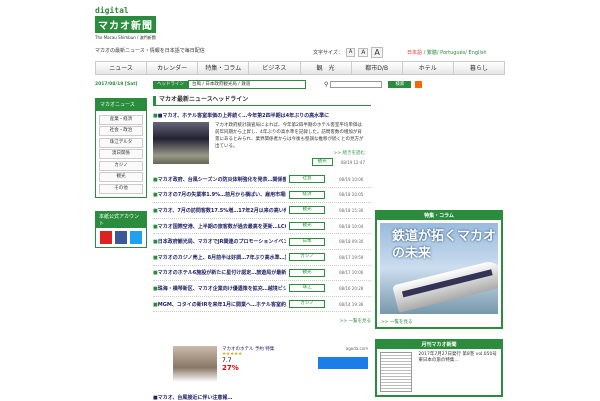 Image resolution: width=600 pixels, height=401 pixels. Describe the element at coordinates (307, 241) in the screenshot. I see `item-category: 日本` at that location.